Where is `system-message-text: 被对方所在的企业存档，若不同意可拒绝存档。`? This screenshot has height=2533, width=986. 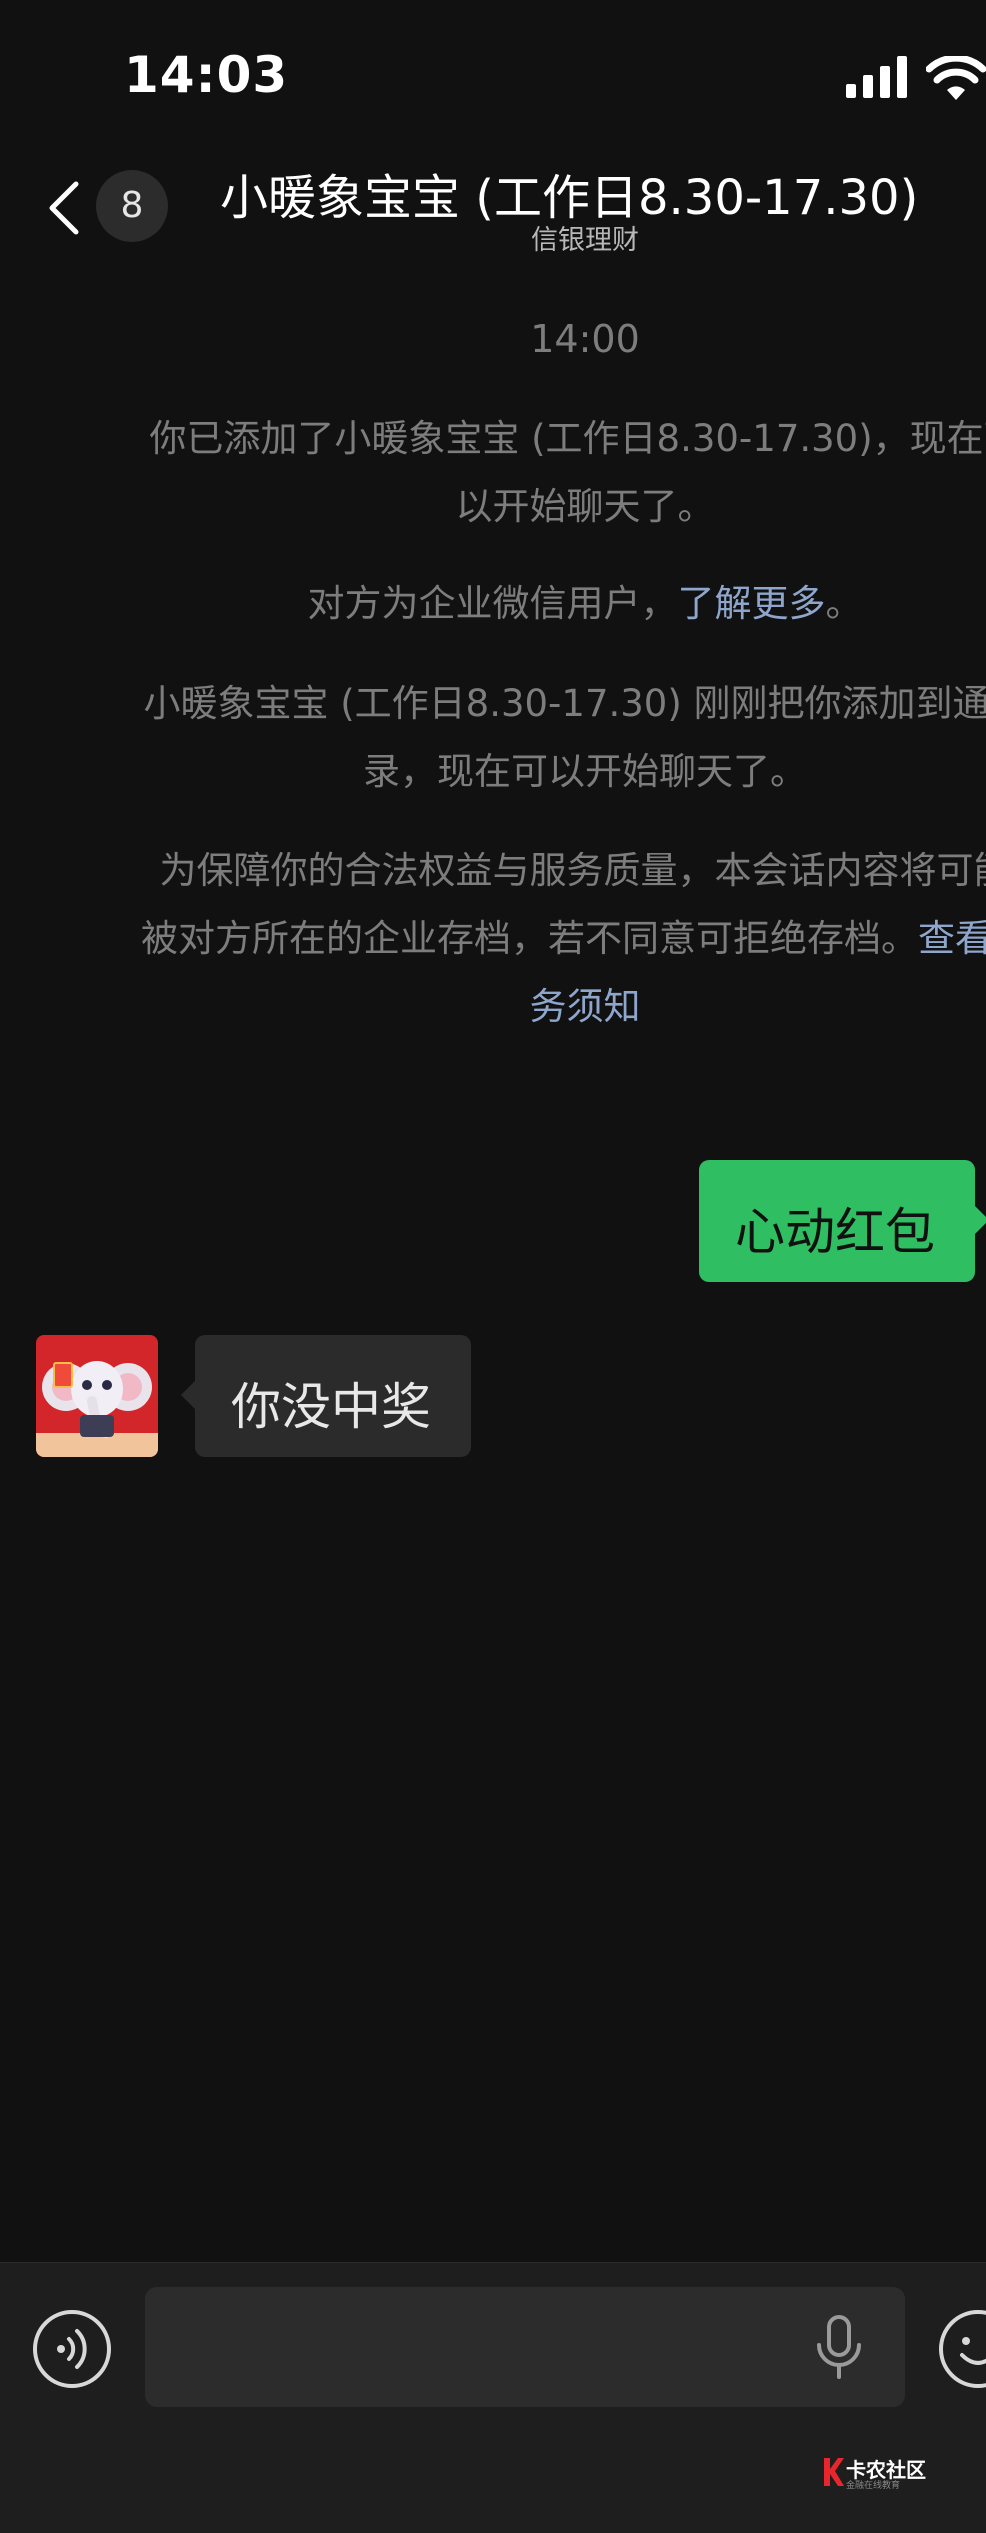
system-message-text: 被对方所在的企业存档，若不同意可拒绝存档。 is located at coordinates (529, 938).